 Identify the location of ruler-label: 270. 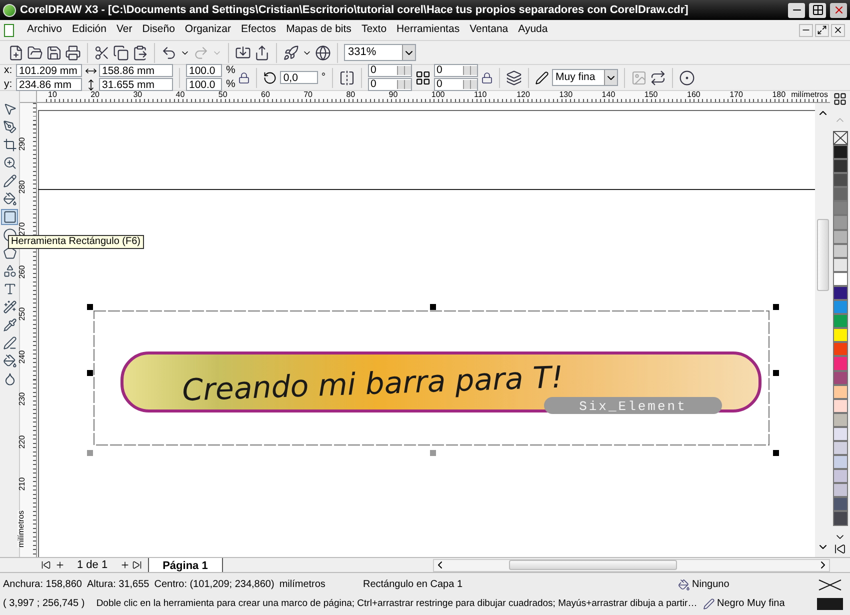
(22, 229).